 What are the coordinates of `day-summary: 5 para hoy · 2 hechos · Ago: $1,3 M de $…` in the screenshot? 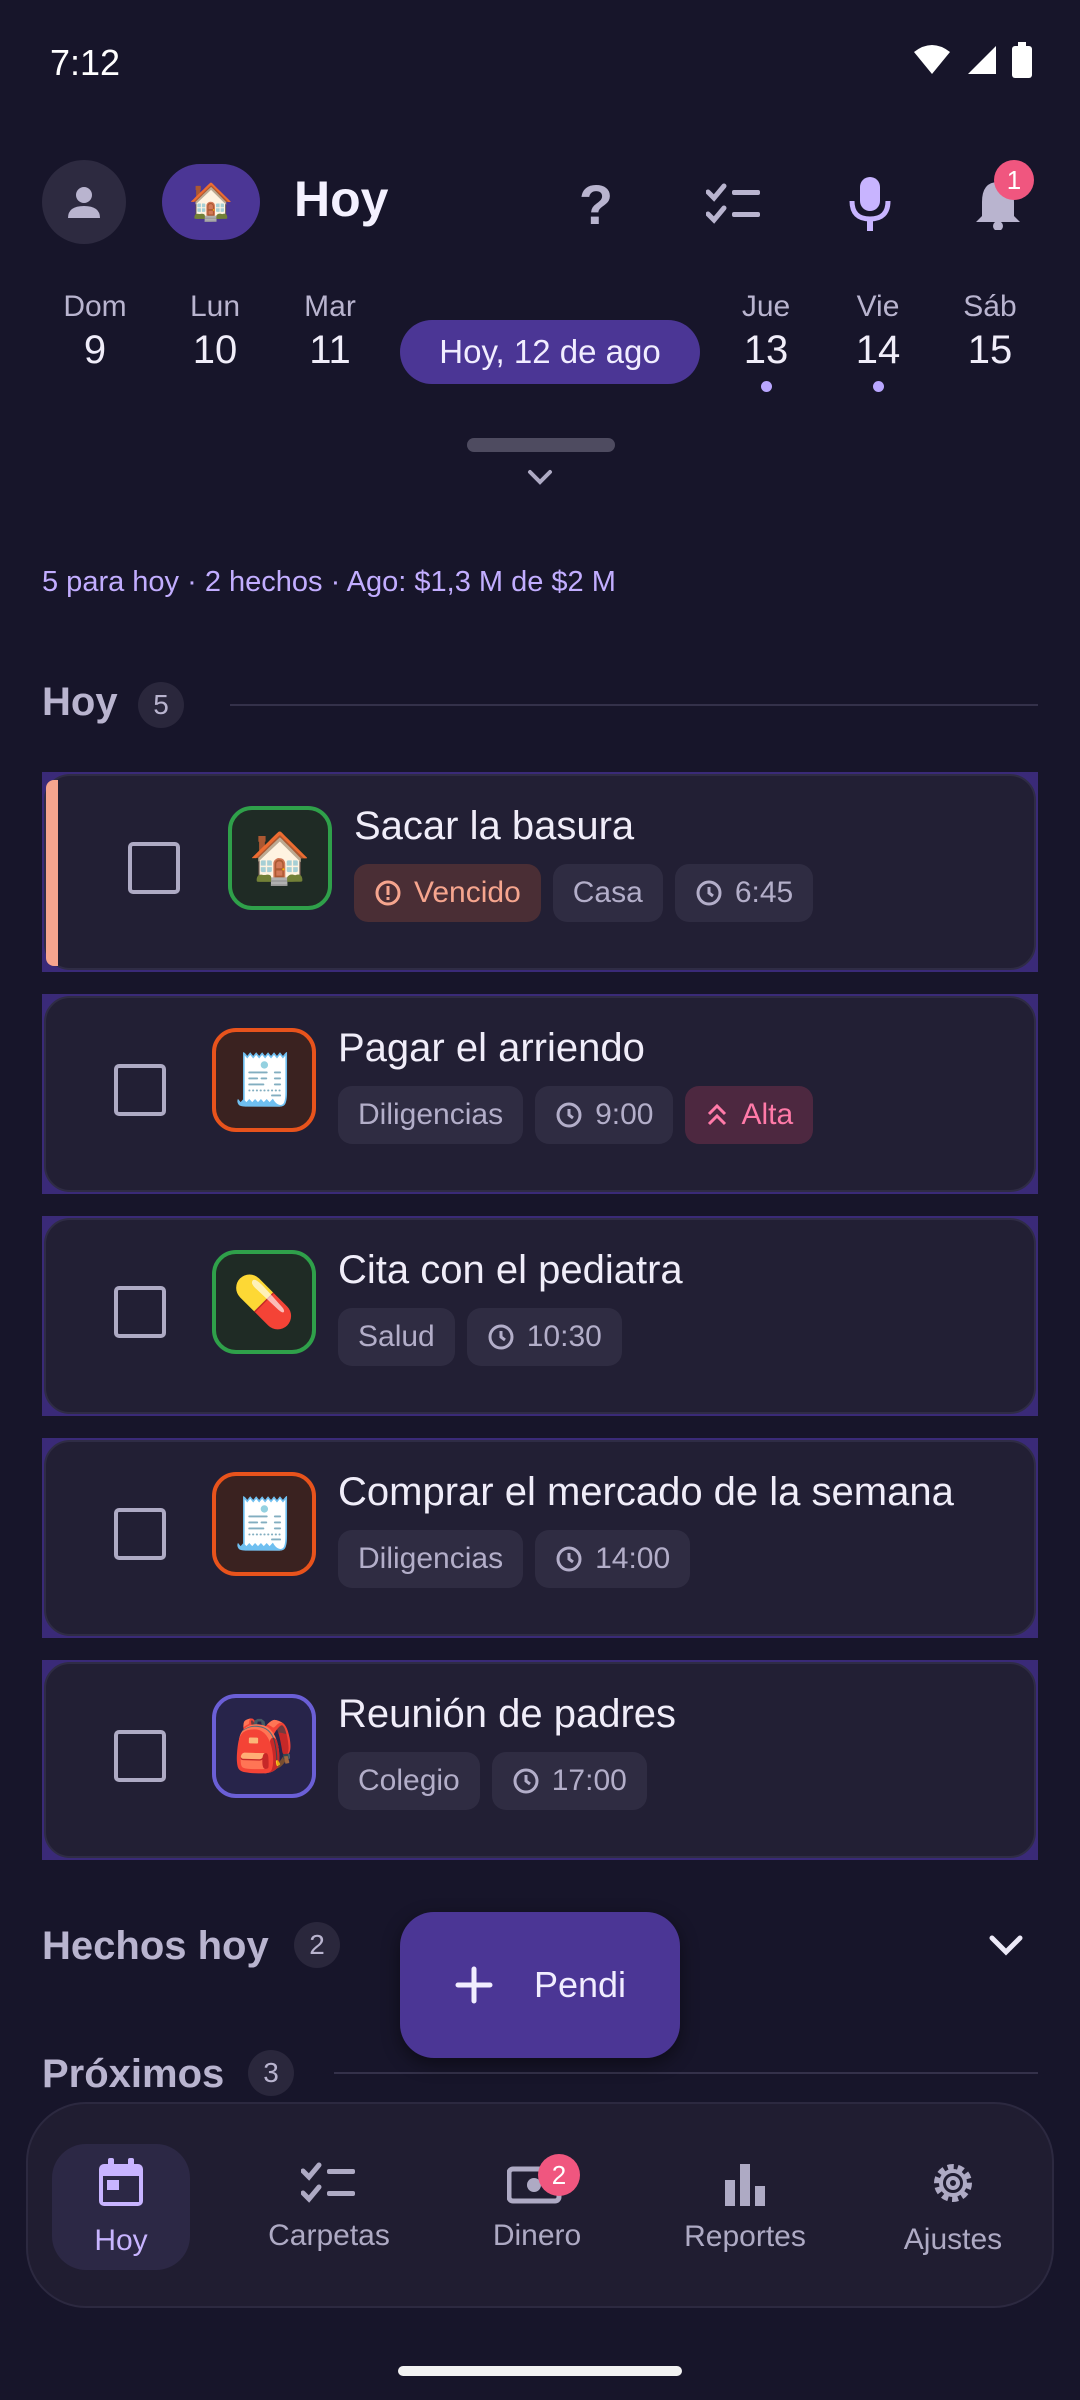 It's located at (329, 582).